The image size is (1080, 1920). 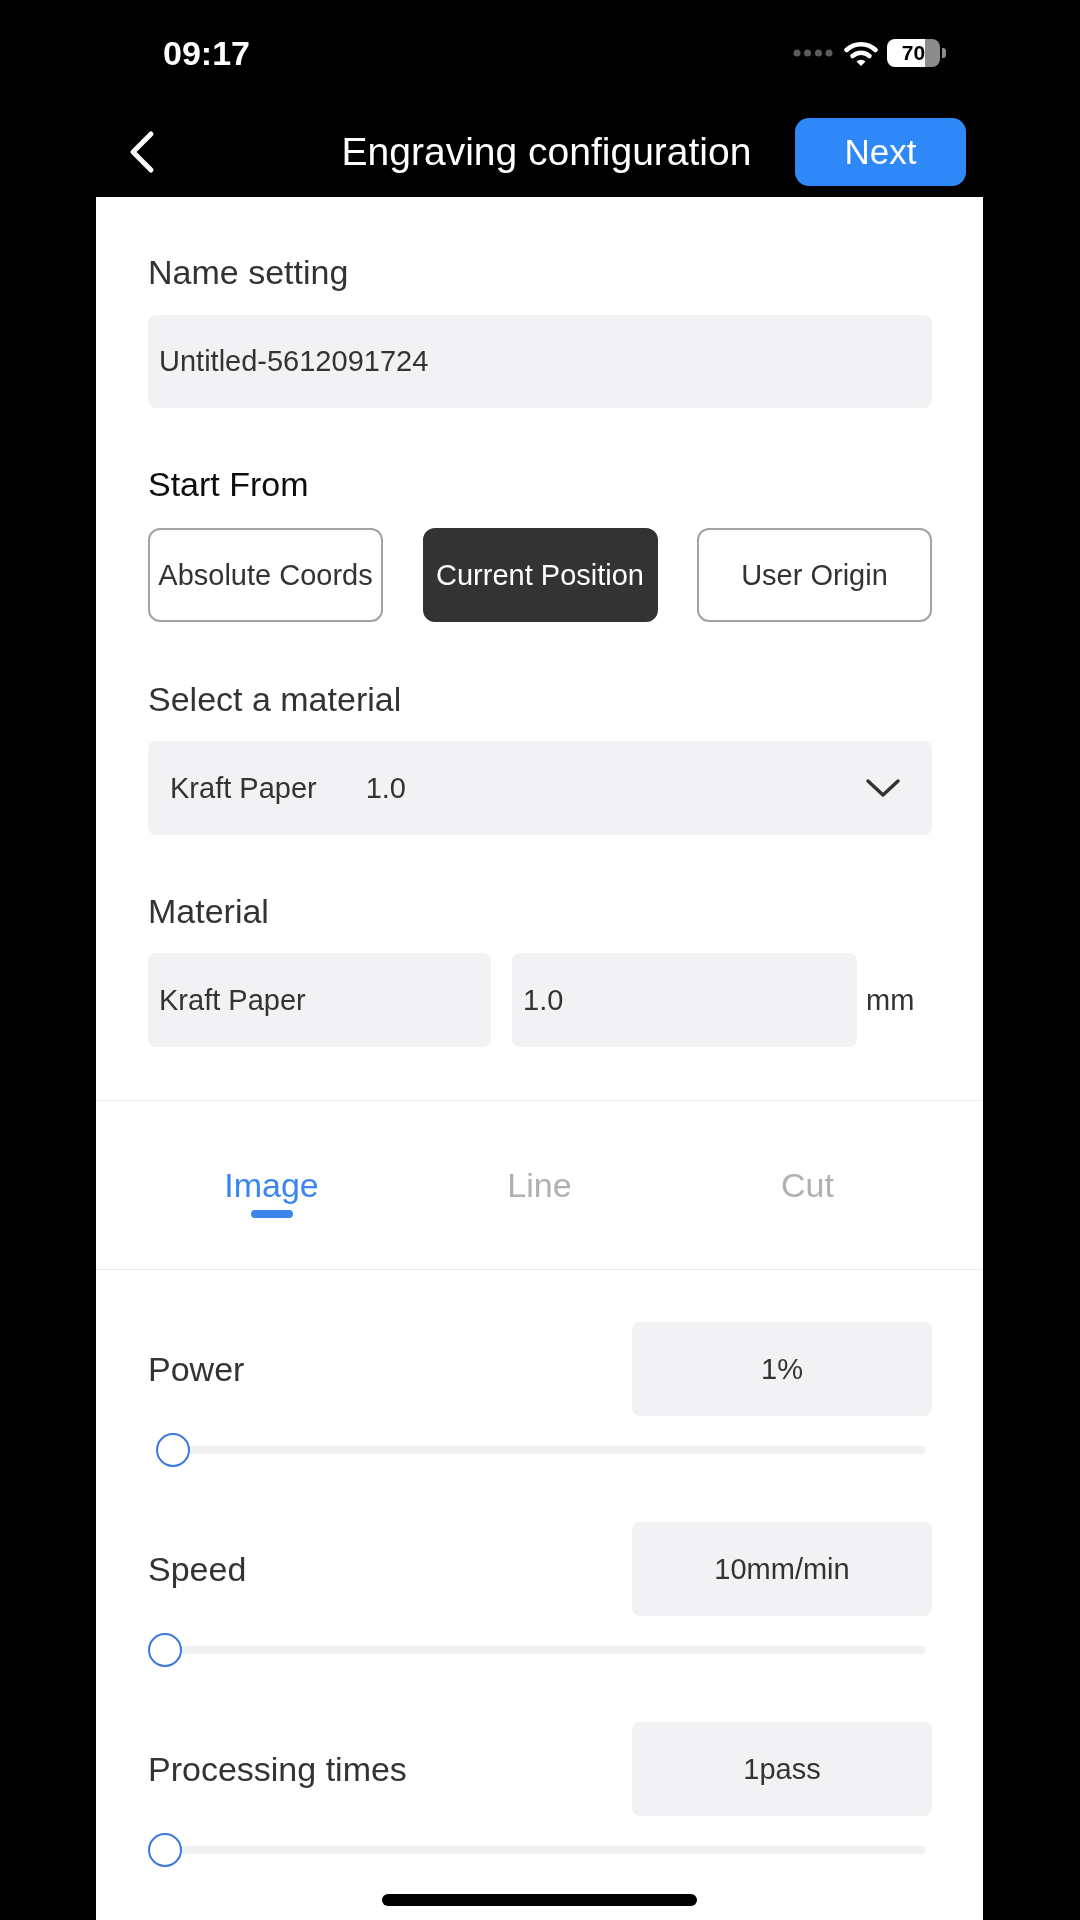 What do you see at coordinates (861, 53) in the screenshot?
I see `wifi-icon` at bounding box center [861, 53].